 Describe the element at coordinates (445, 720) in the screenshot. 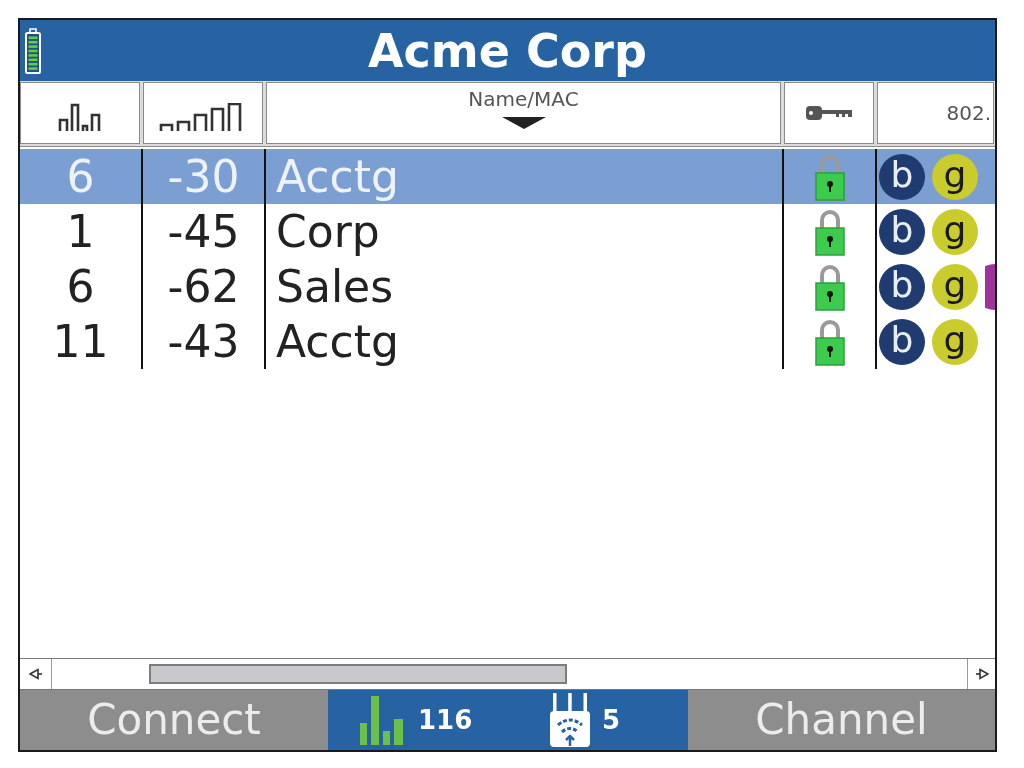

I see `count-label: 116` at that location.